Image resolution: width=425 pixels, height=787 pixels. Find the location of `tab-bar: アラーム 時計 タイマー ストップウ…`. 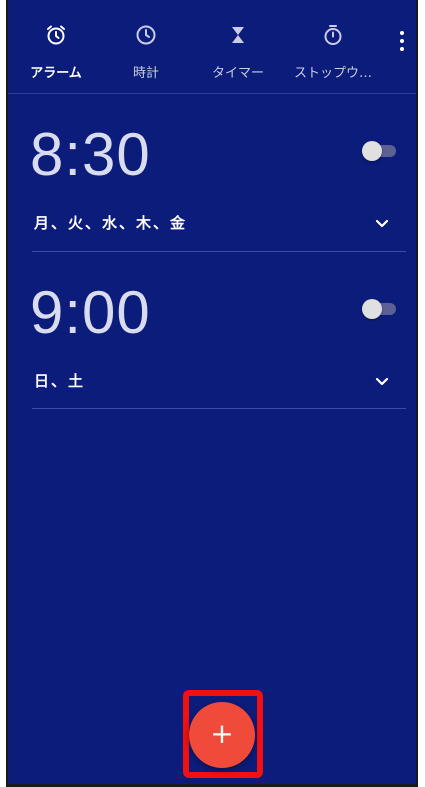

tab-bar: アラーム 時計 タイマー ストップウ… is located at coordinates (212, 47).